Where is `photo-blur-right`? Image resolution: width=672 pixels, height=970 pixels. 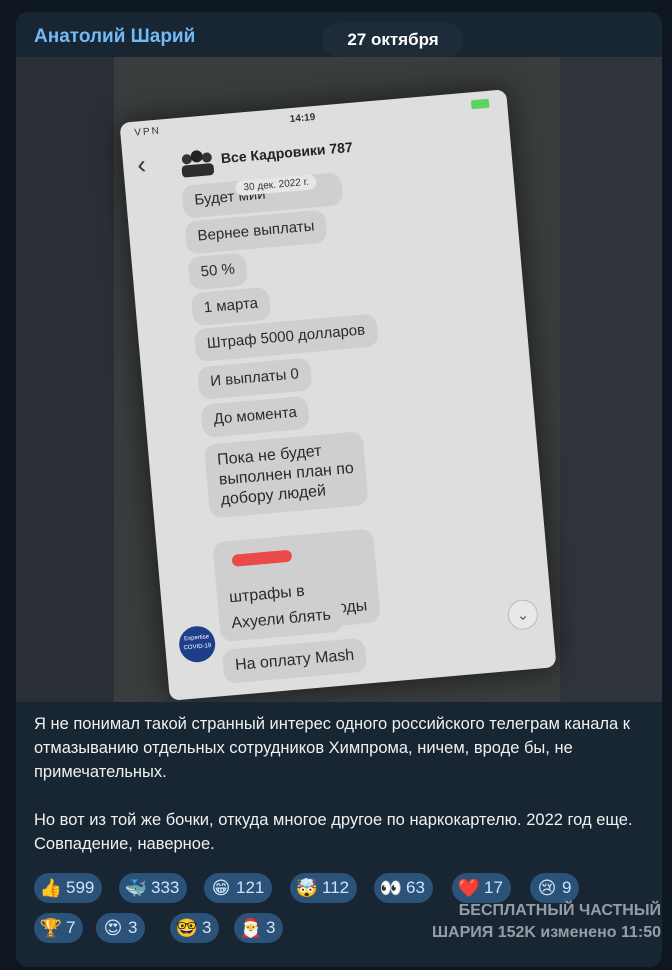 photo-blur-right is located at coordinates (611, 379).